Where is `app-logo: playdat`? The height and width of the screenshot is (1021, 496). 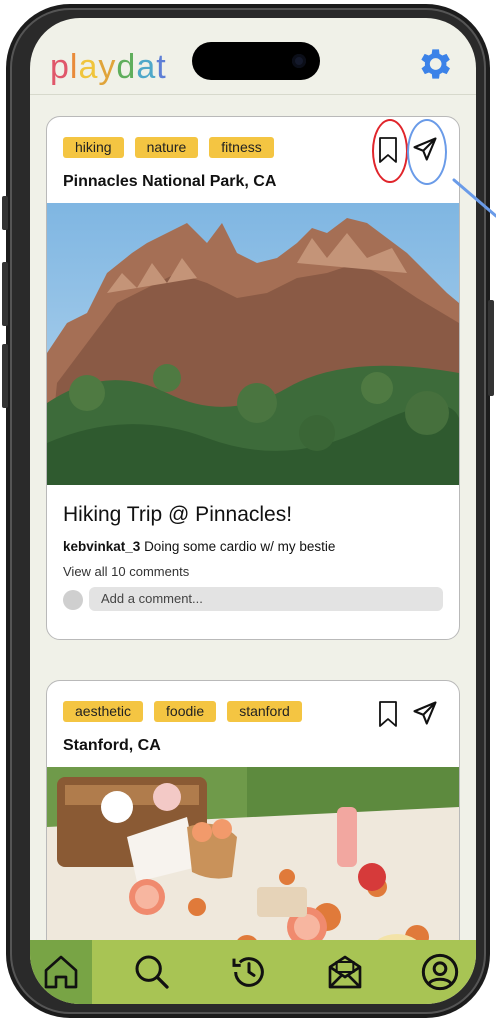
app-logo: playdat is located at coordinates (108, 67).